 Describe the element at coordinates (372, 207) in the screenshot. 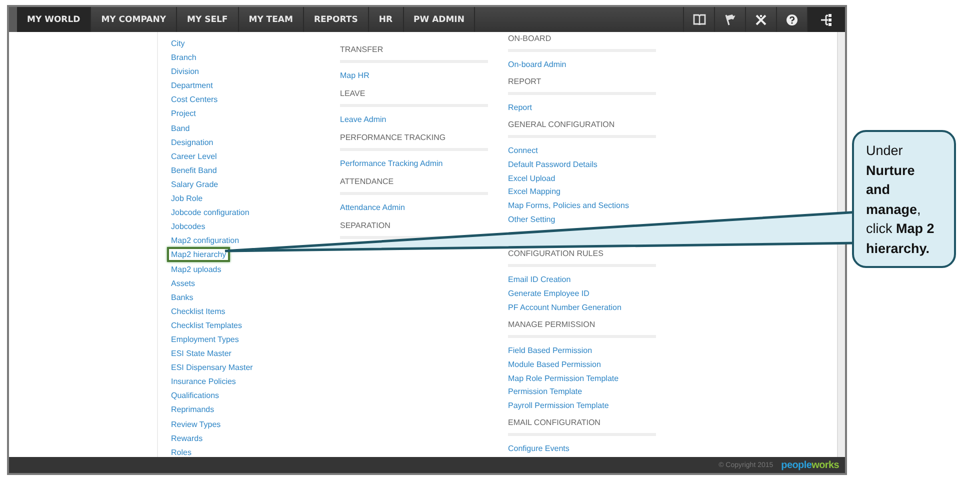

I see `menu-link: Attendance Admin` at that location.